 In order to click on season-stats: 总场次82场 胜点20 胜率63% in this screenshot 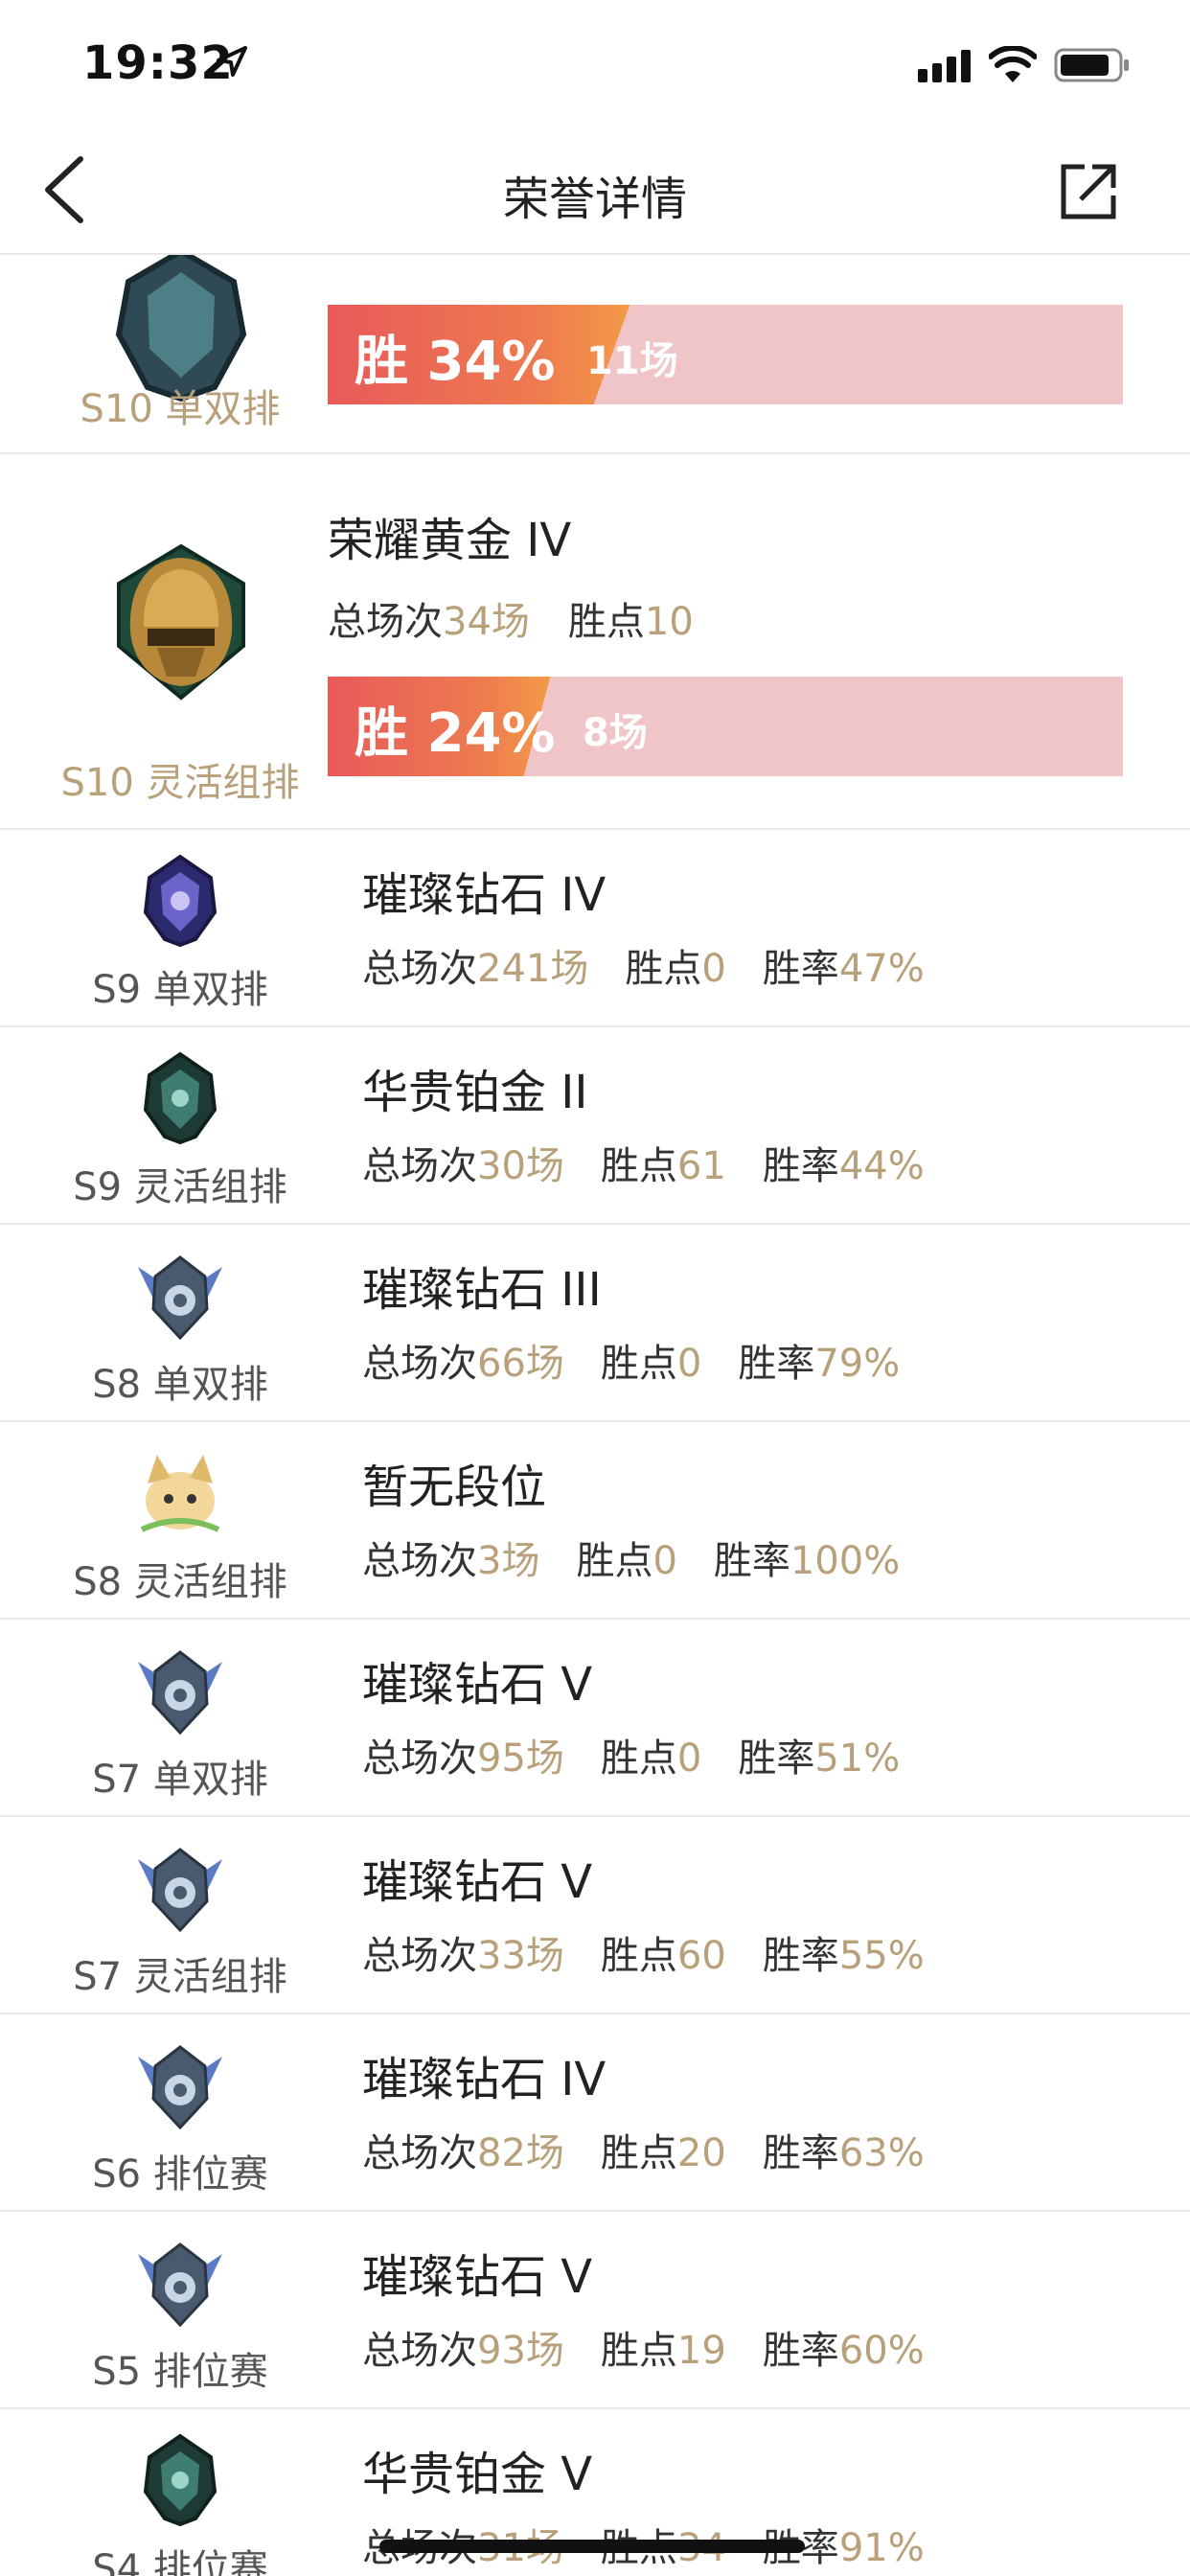, I will do `click(643, 2153)`.